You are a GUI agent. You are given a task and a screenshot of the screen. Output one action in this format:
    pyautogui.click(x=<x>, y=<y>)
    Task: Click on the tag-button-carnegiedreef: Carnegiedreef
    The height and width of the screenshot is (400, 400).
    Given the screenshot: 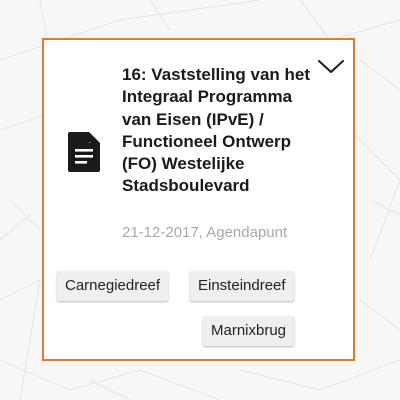 What is the action you would take?
    pyautogui.click(x=113, y=286)
    